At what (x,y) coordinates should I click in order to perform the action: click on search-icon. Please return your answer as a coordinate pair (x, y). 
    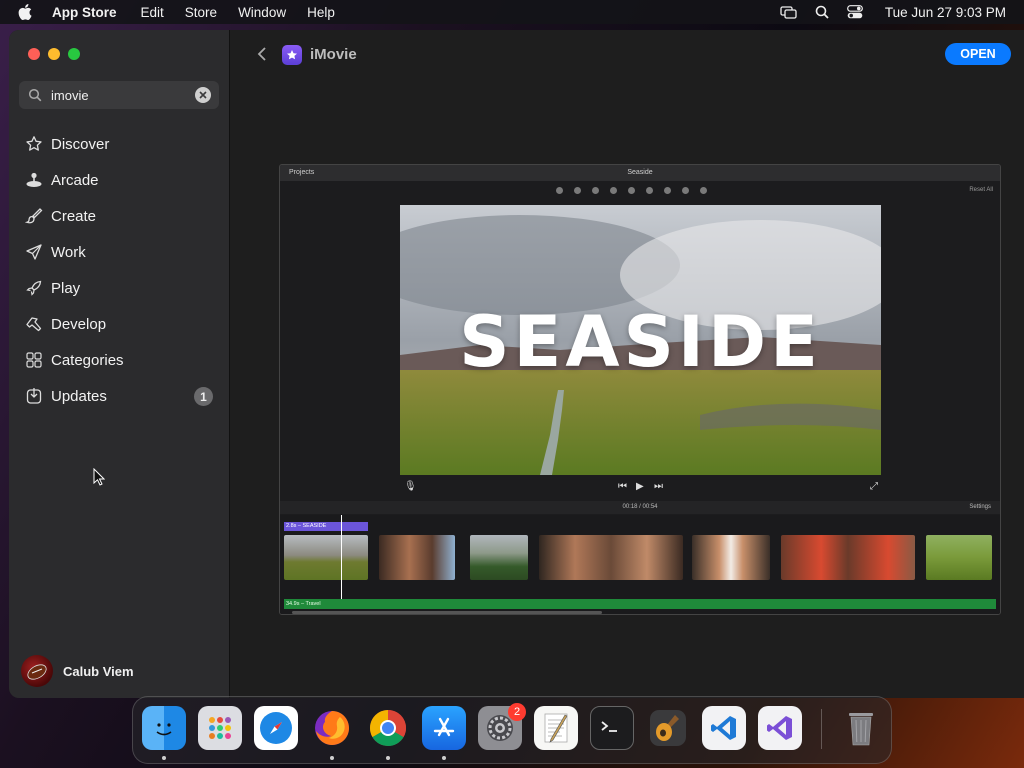
    Looking at the image, I should click on (35, 95).